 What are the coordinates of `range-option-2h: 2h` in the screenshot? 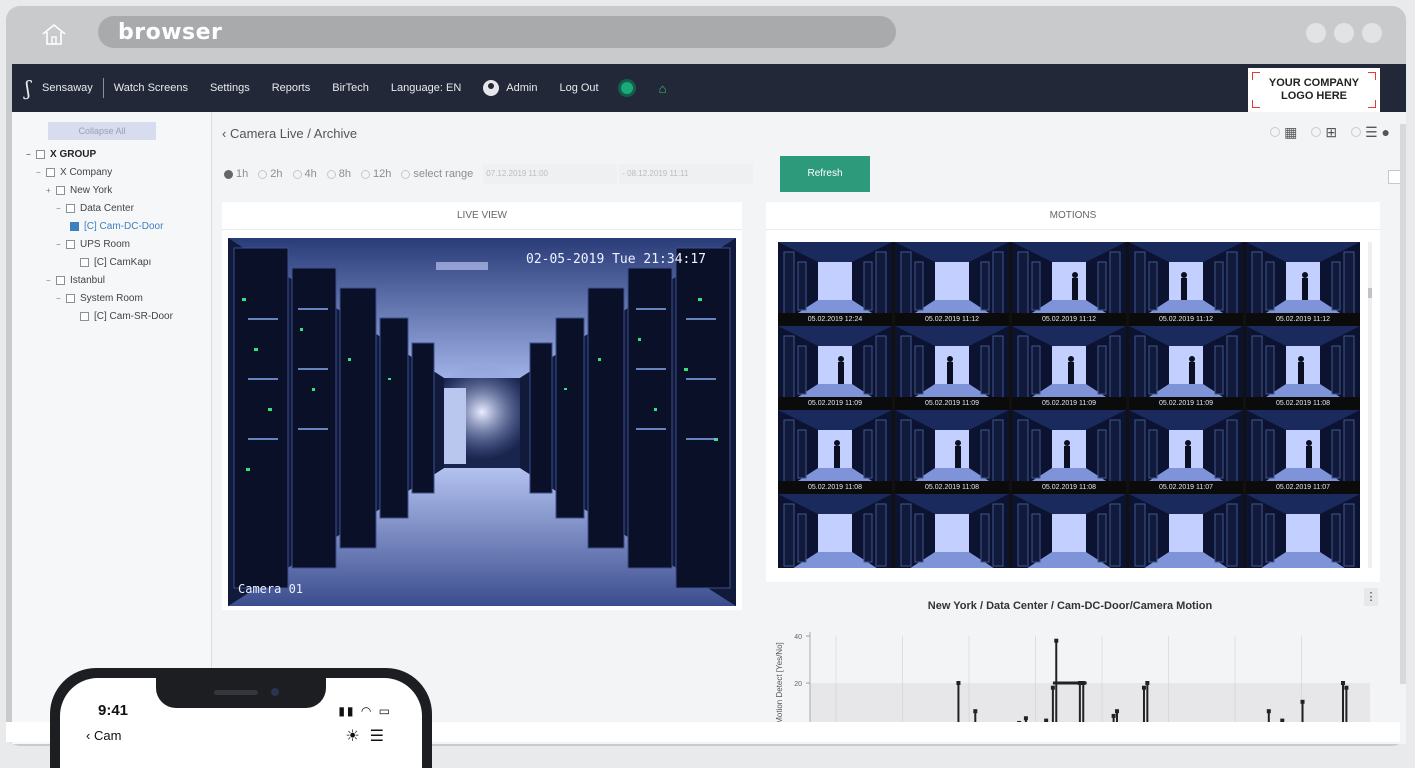 It's located at (270, 174).